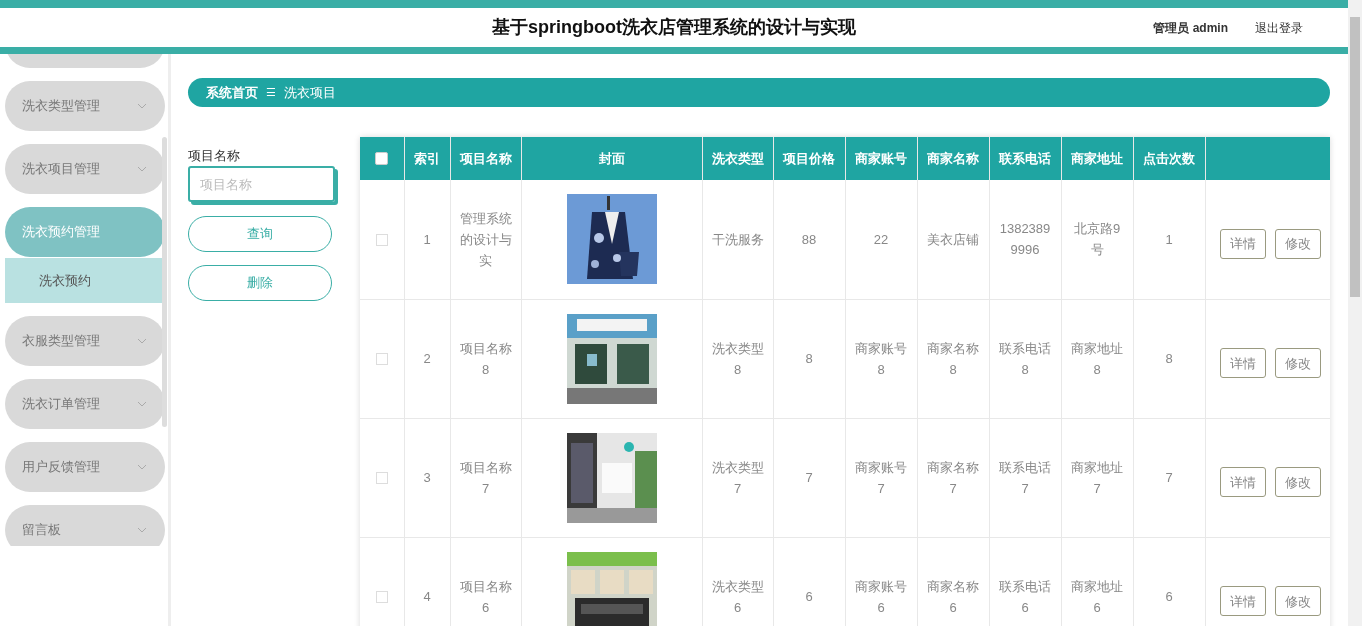  I want to click on table-cell: 洗衣类型8, so click(737, 358).